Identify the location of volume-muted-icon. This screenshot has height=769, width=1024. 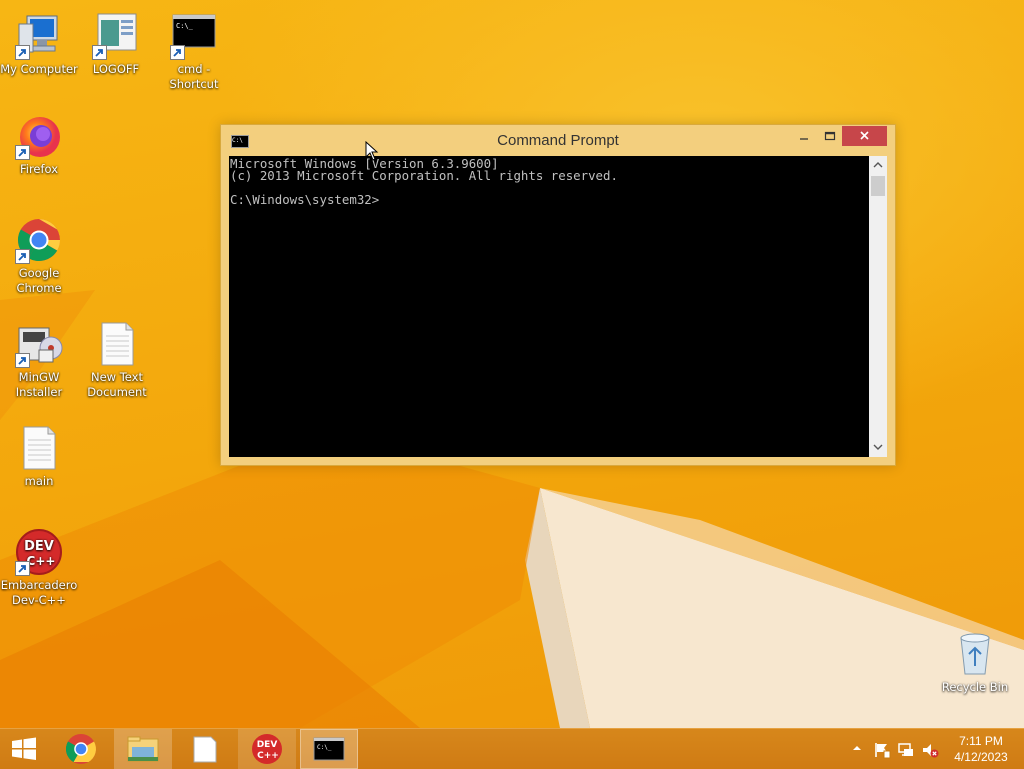
(930, 750).